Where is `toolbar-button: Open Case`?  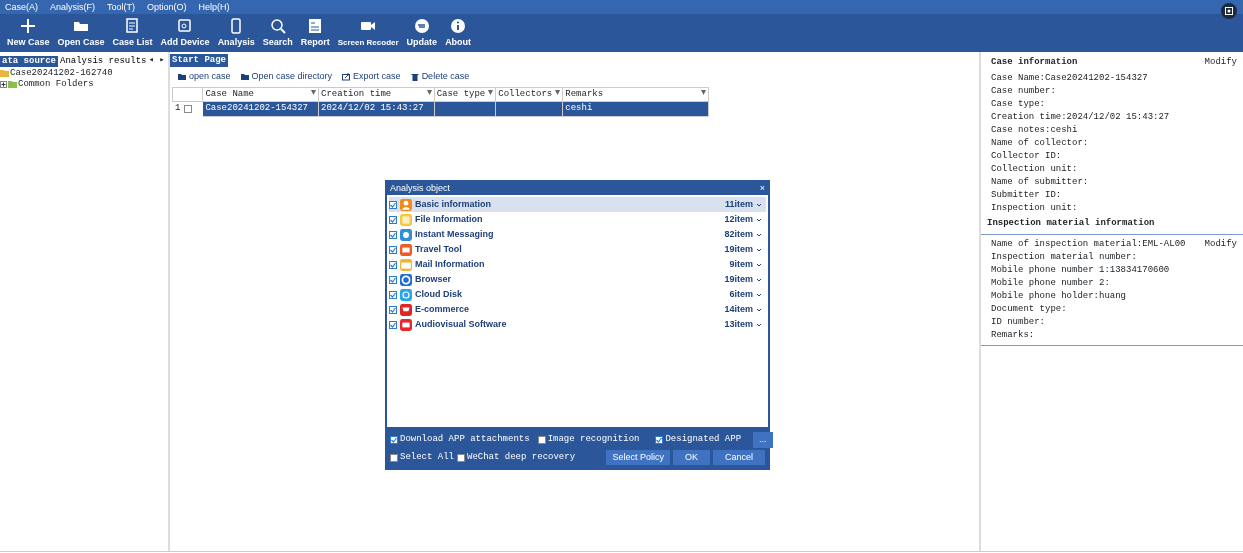
toolbar-button: Open Case is located at coordinates (81, 32).